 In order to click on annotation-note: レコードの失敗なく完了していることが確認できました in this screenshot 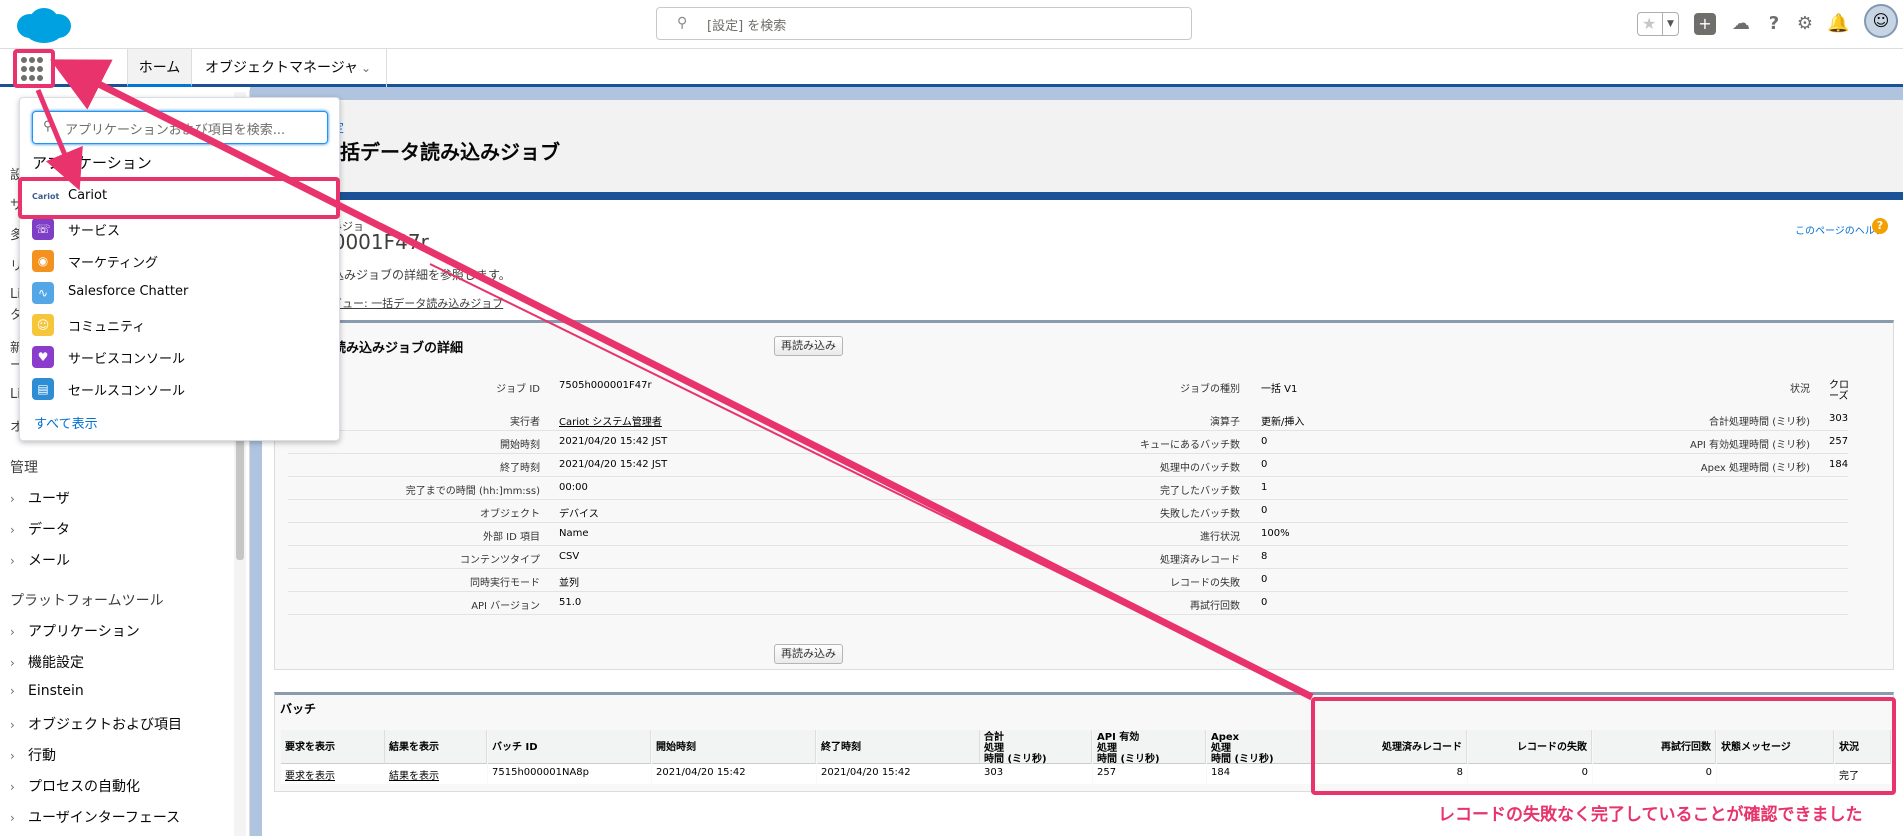, I will do `click(1650, 815)`.